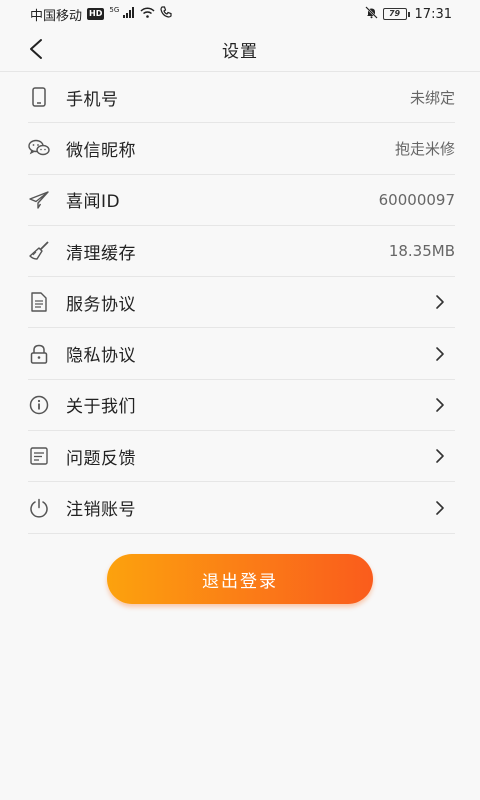 Image resolution: width=480 pixels, height=800 pixels. I want to click on clock: 17:31, so click(433, 14).